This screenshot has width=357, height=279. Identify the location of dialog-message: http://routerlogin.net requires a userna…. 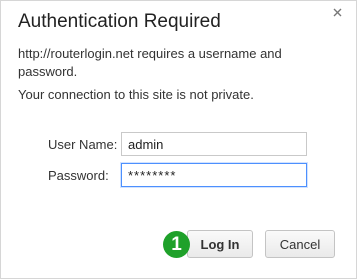
(150, 62).